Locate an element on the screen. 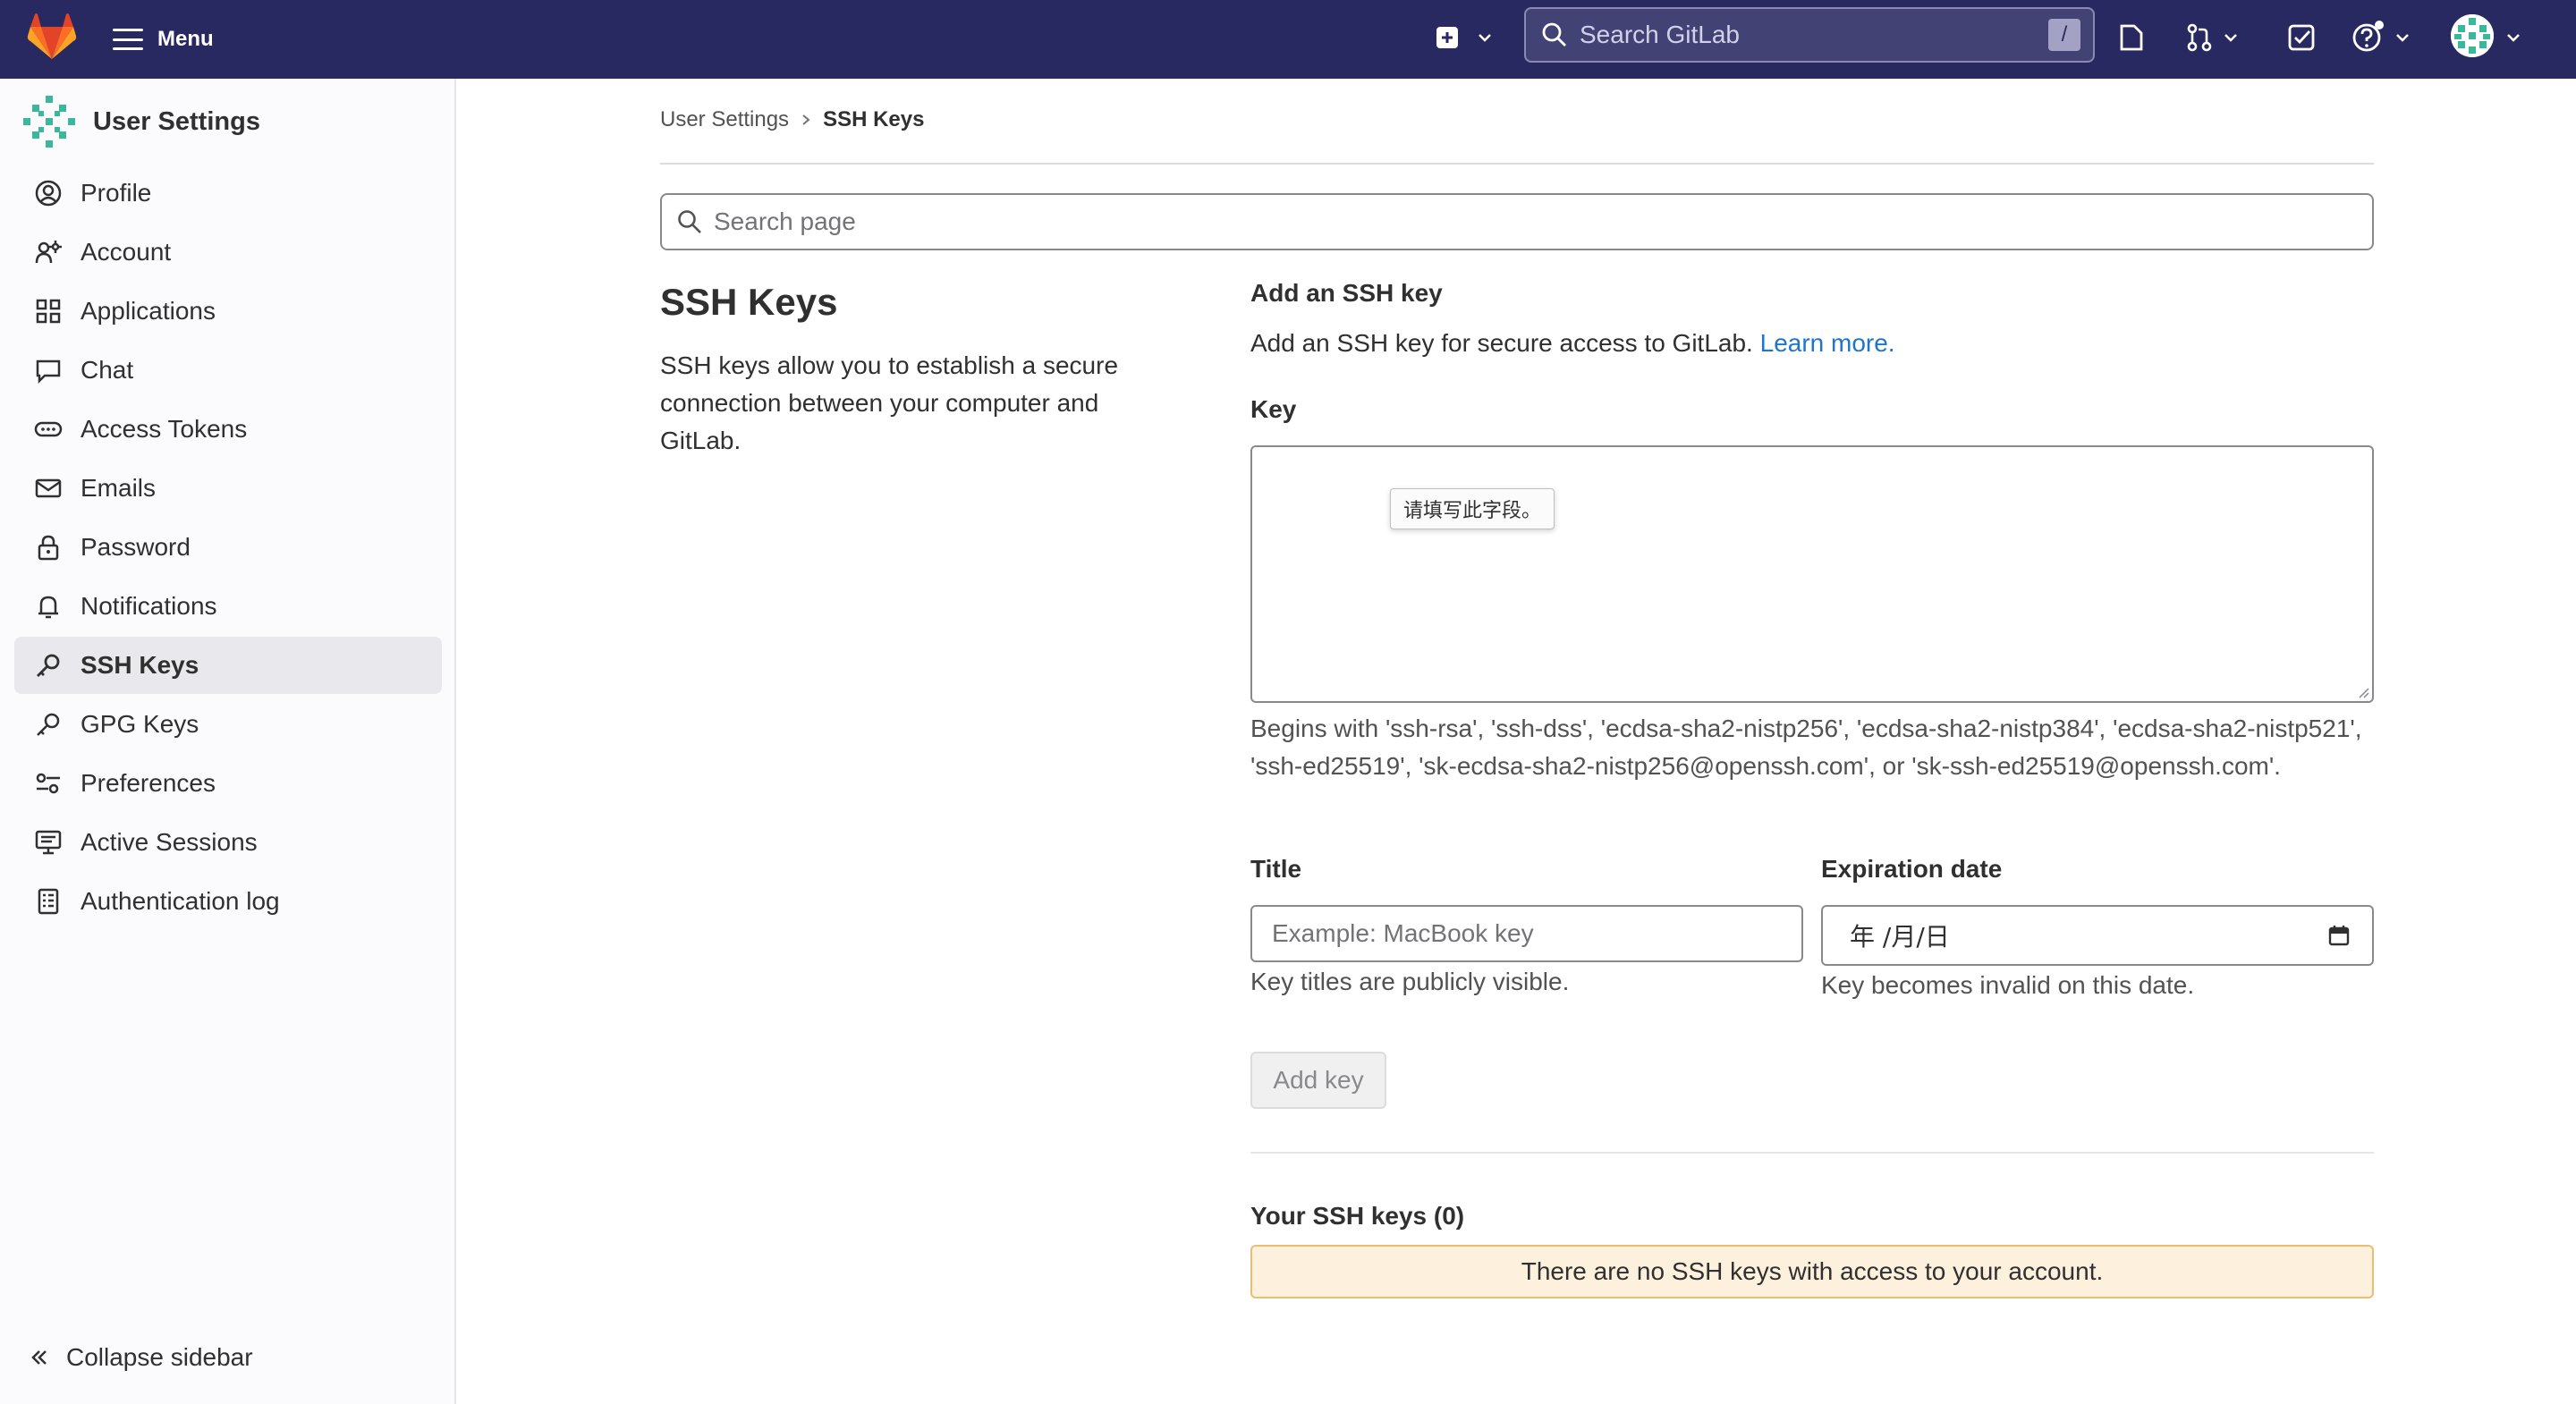 The width and height of the screenshot is (2576, 1404). todo-icon is located at coordinates (2301, 38).